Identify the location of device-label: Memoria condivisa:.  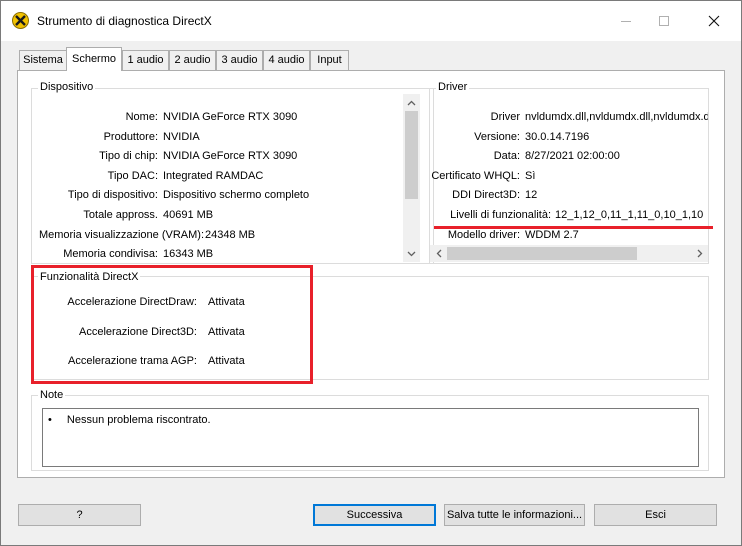
(110, 254).